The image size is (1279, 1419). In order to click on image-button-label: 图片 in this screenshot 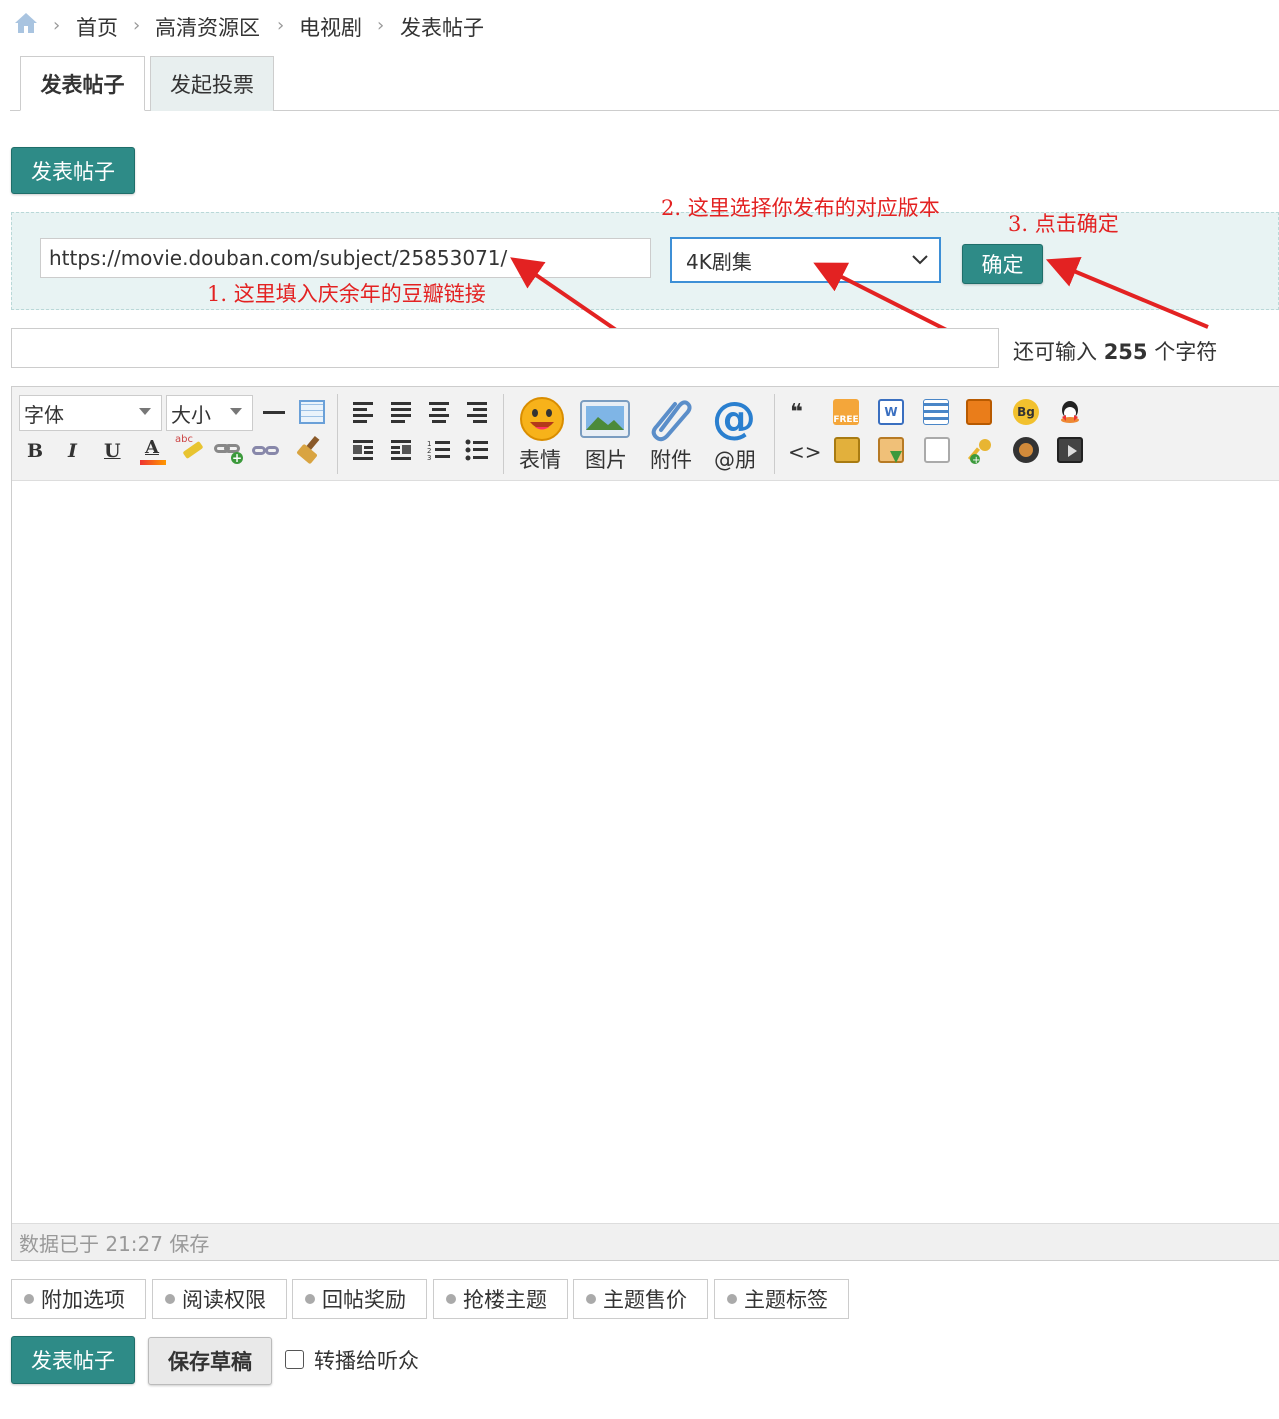, I will do `click(606, 459)`.